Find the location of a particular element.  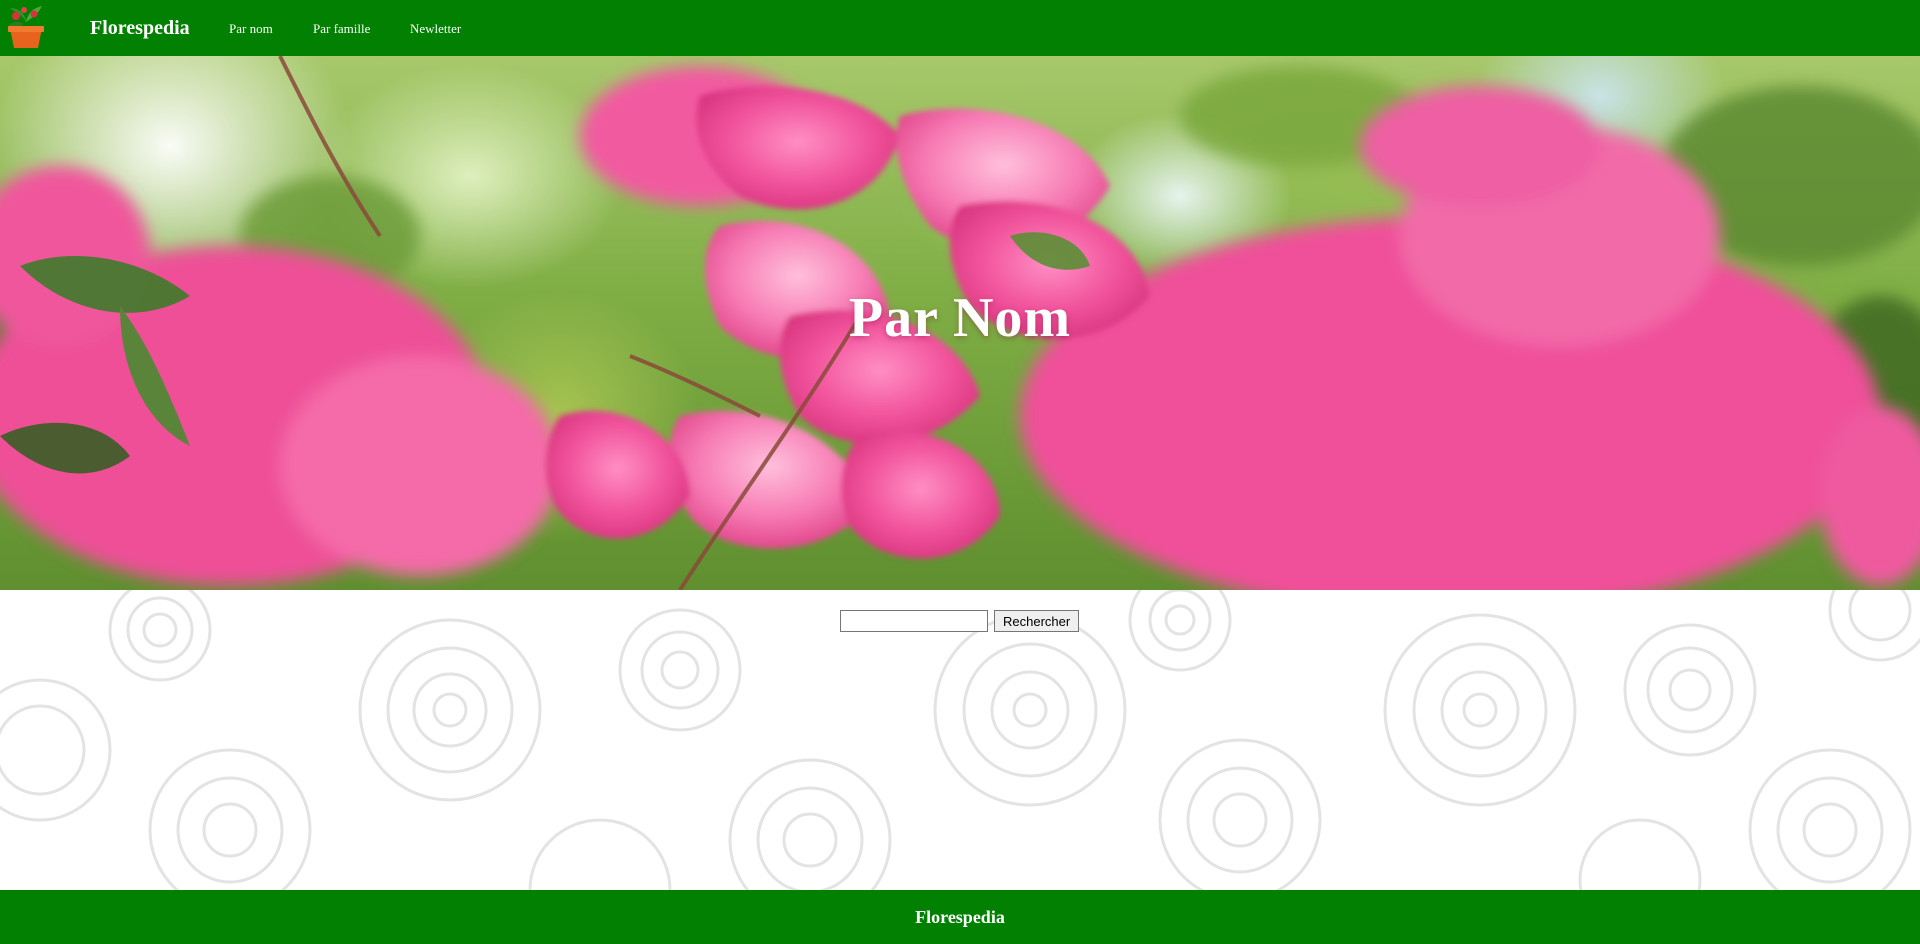

nav-par-famille: Par famille is located at coordinates (341, 28).